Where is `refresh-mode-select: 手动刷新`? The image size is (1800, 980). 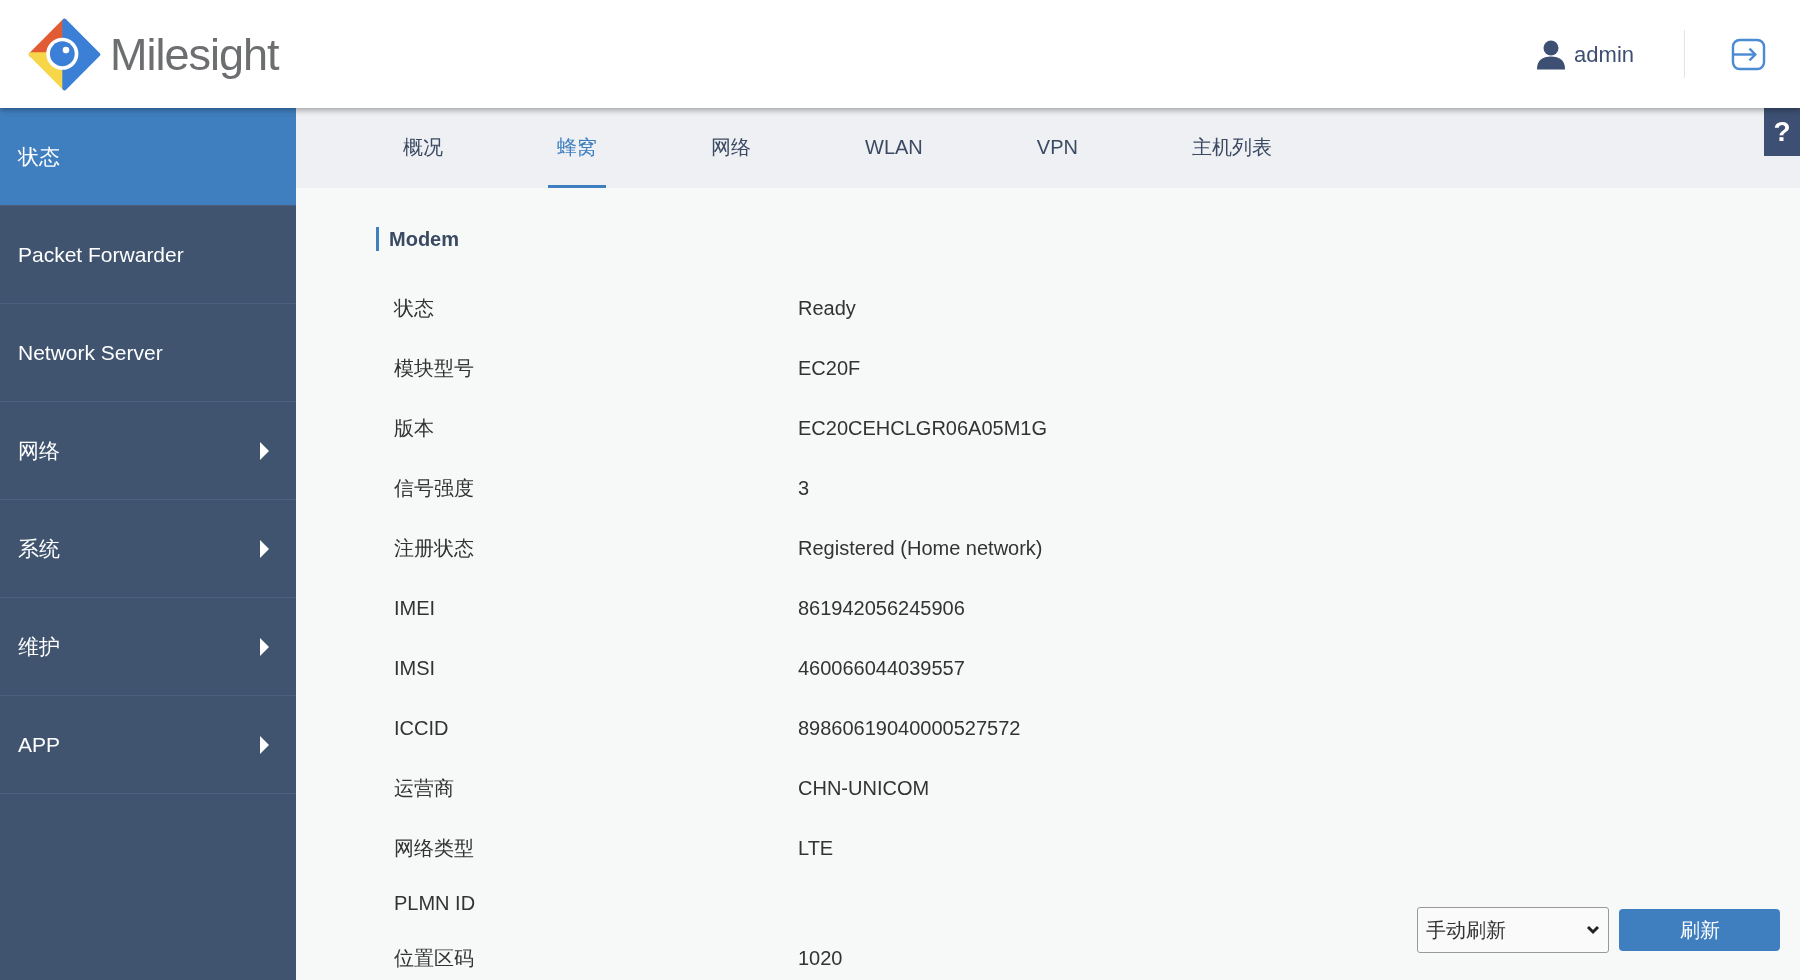 refresh-mode-select: 手动刷新 is located at coordinates (1513, 930).